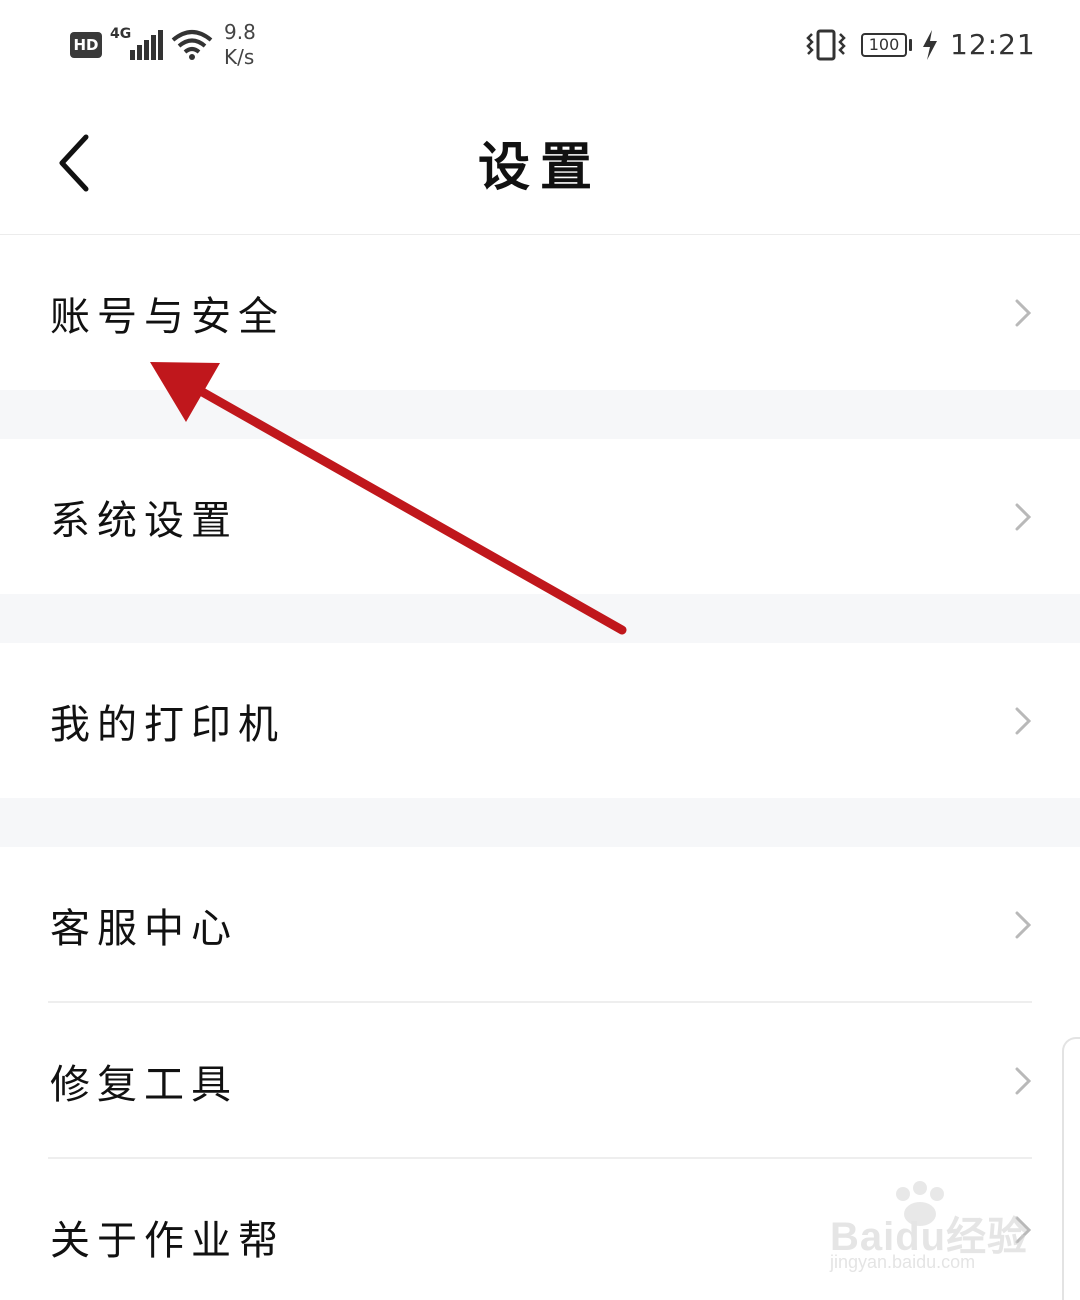 The image size is (1080, 1300). I want to click on header: 设置, so click(540, 165).